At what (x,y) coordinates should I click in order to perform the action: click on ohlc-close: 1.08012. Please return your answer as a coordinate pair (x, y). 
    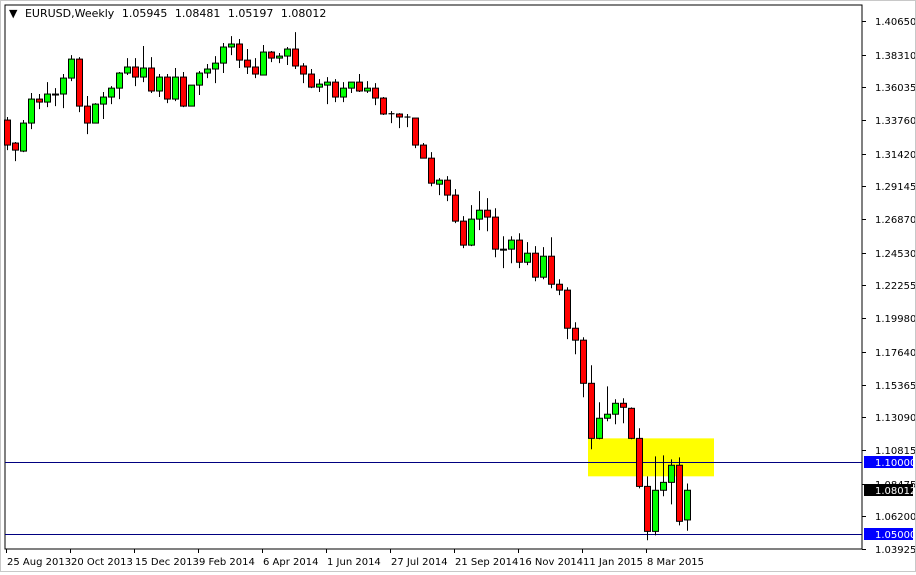
    Looking at the image, I should click on (303, 13).